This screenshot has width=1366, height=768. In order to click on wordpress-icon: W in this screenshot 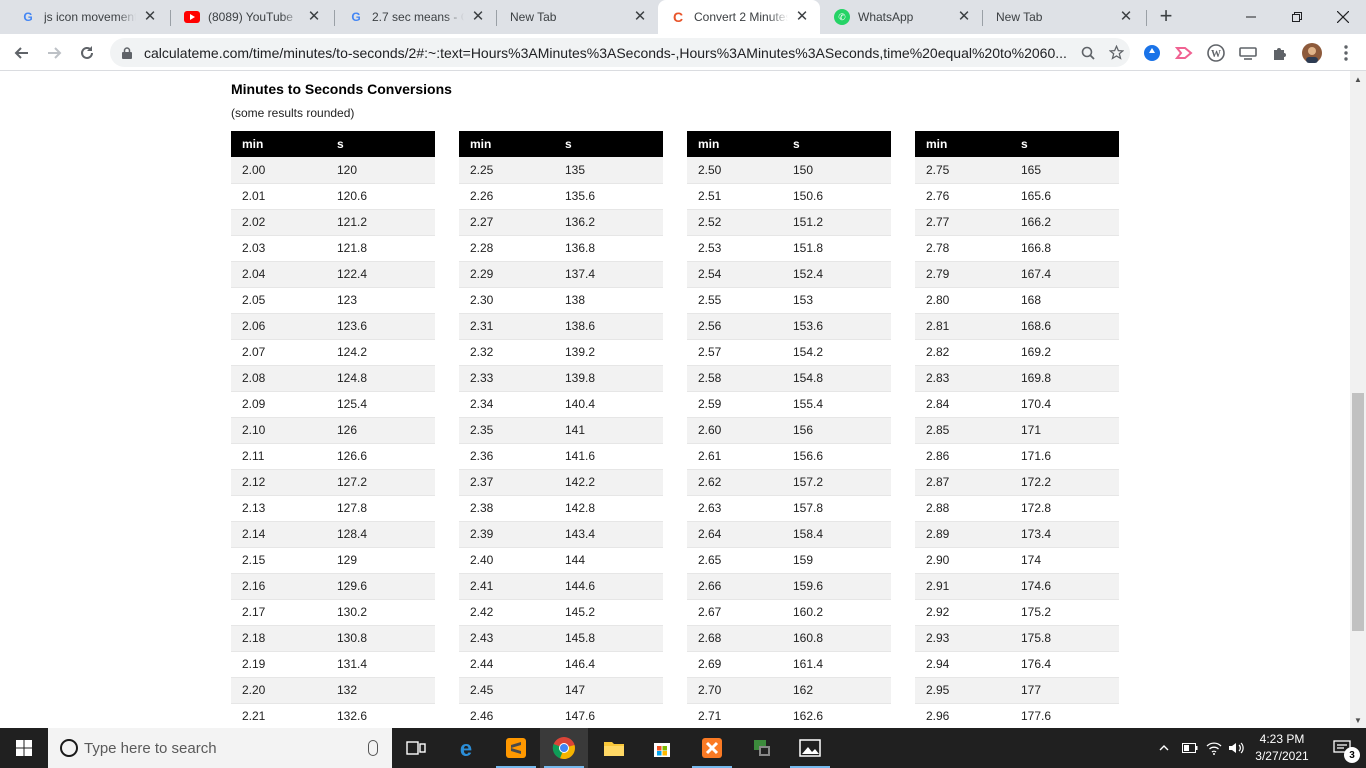, I will do `click(1216, 53)`.